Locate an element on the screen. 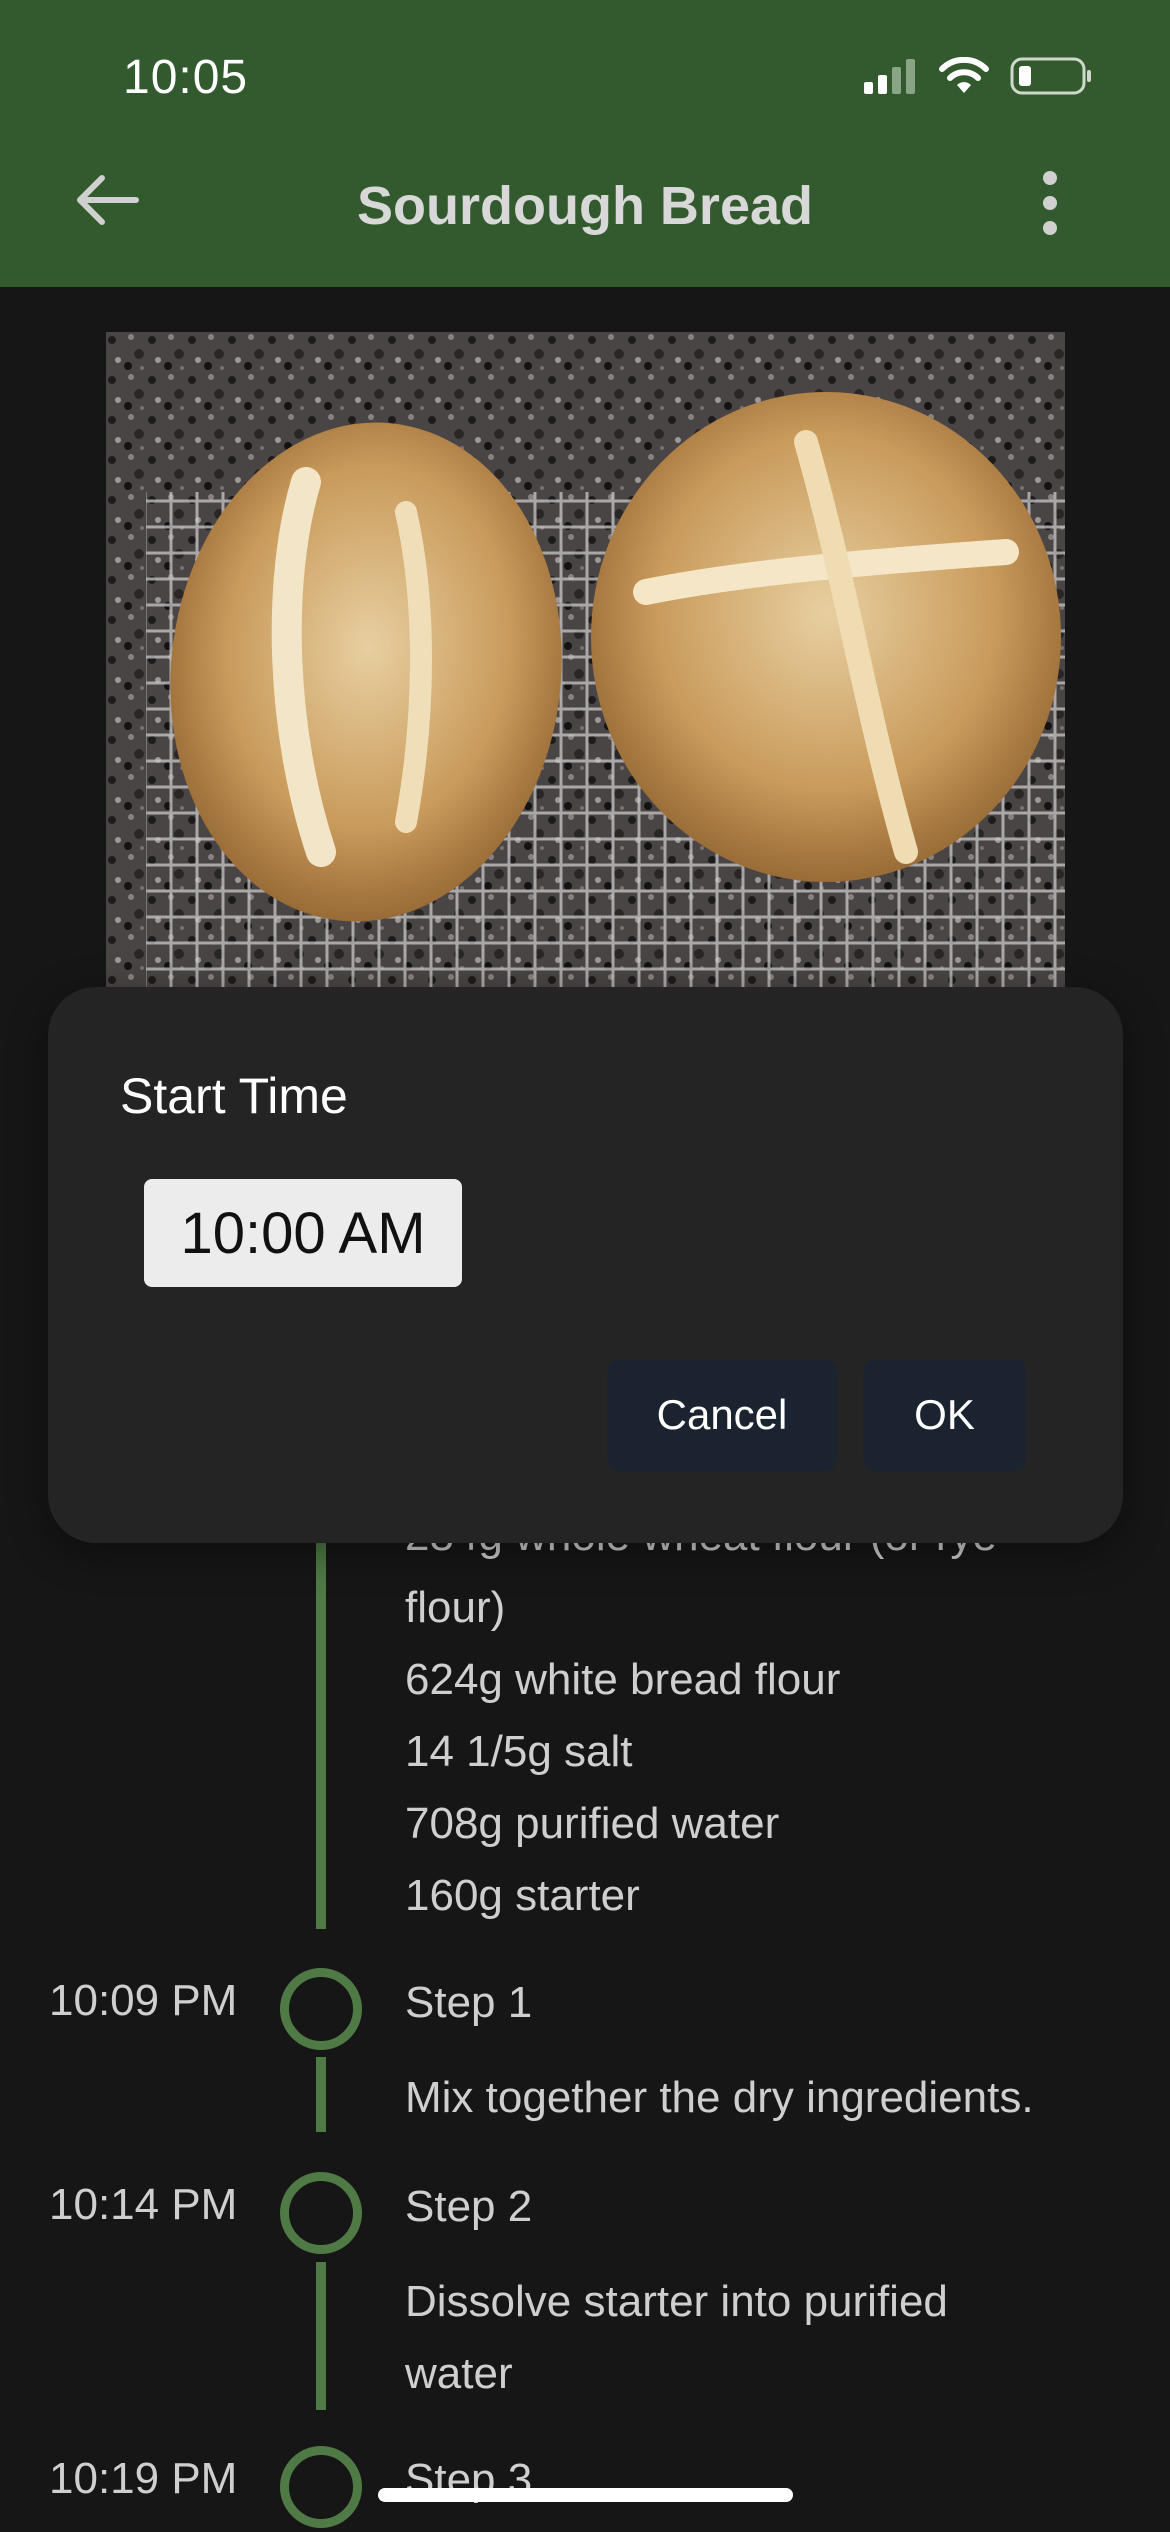 This screenshot has height=2532, width=1170. ingredient-item: 708g purified water is located at coordinates (592, 1823).